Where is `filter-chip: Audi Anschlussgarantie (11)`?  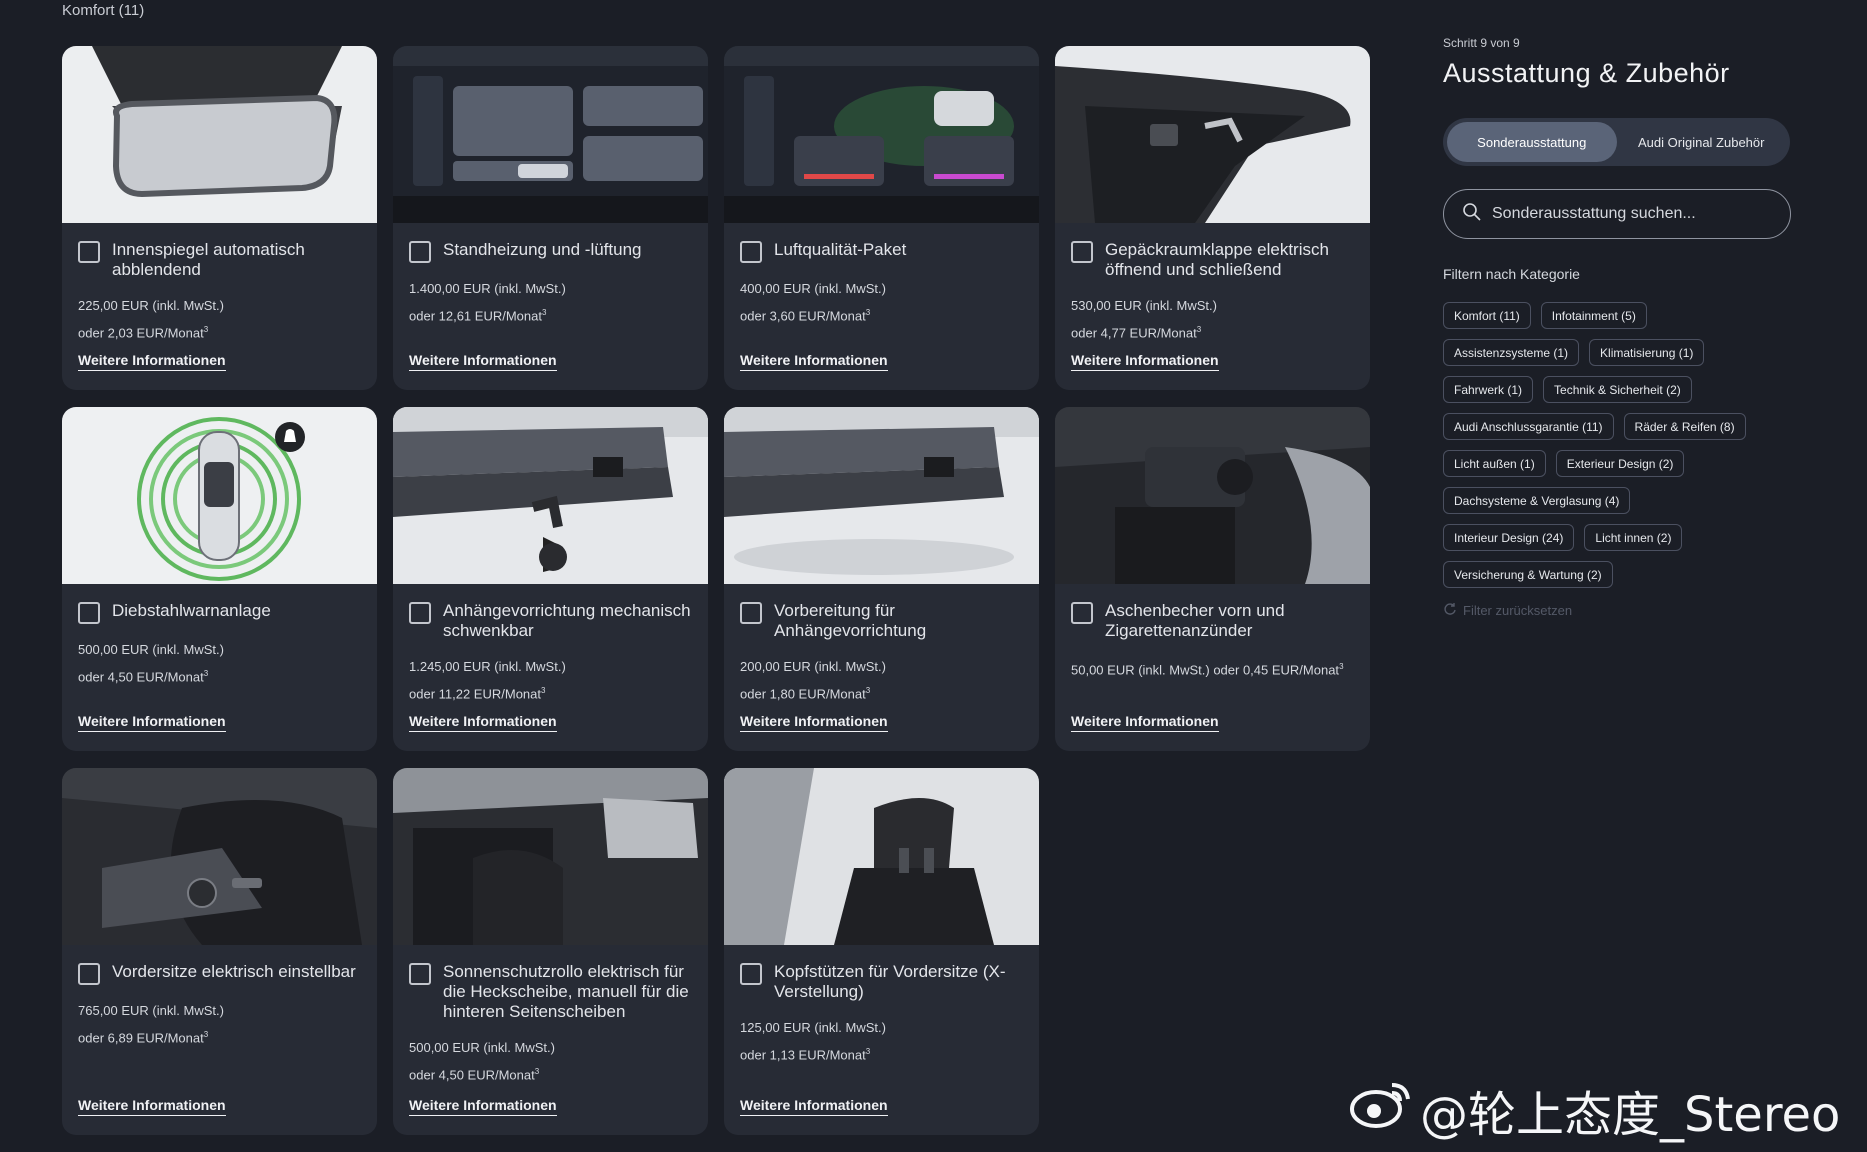 filter-chip: Audi Anschlussgarantie (11) is located at coordinates (1528, 426).